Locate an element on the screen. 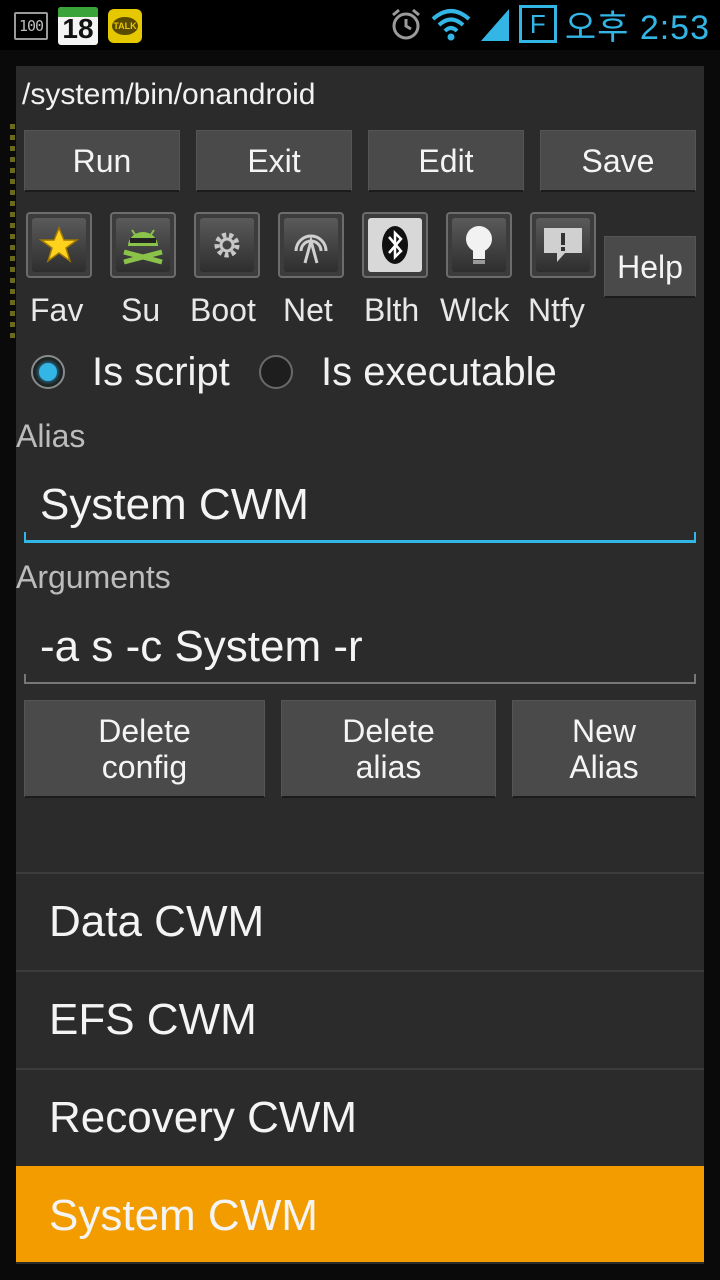 The width and height of the screenshot is (720, 1280). alias-list-item: Data CWM is located at coordinates (360, 920).